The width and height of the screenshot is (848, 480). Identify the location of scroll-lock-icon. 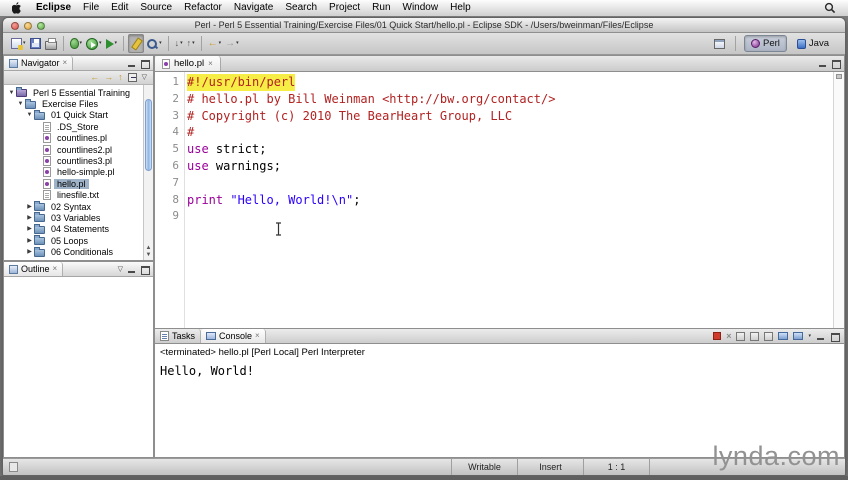
(755, 336).